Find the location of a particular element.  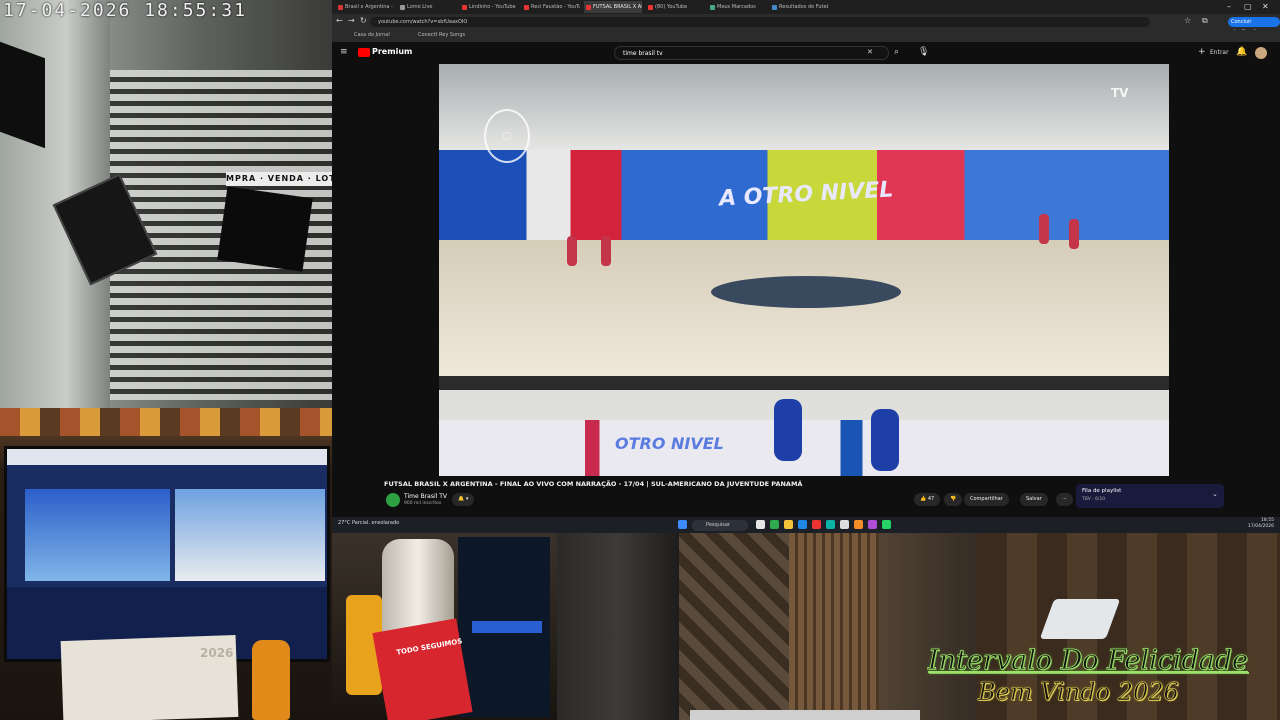

monitor-highlight is located at coordinates (507, 627).